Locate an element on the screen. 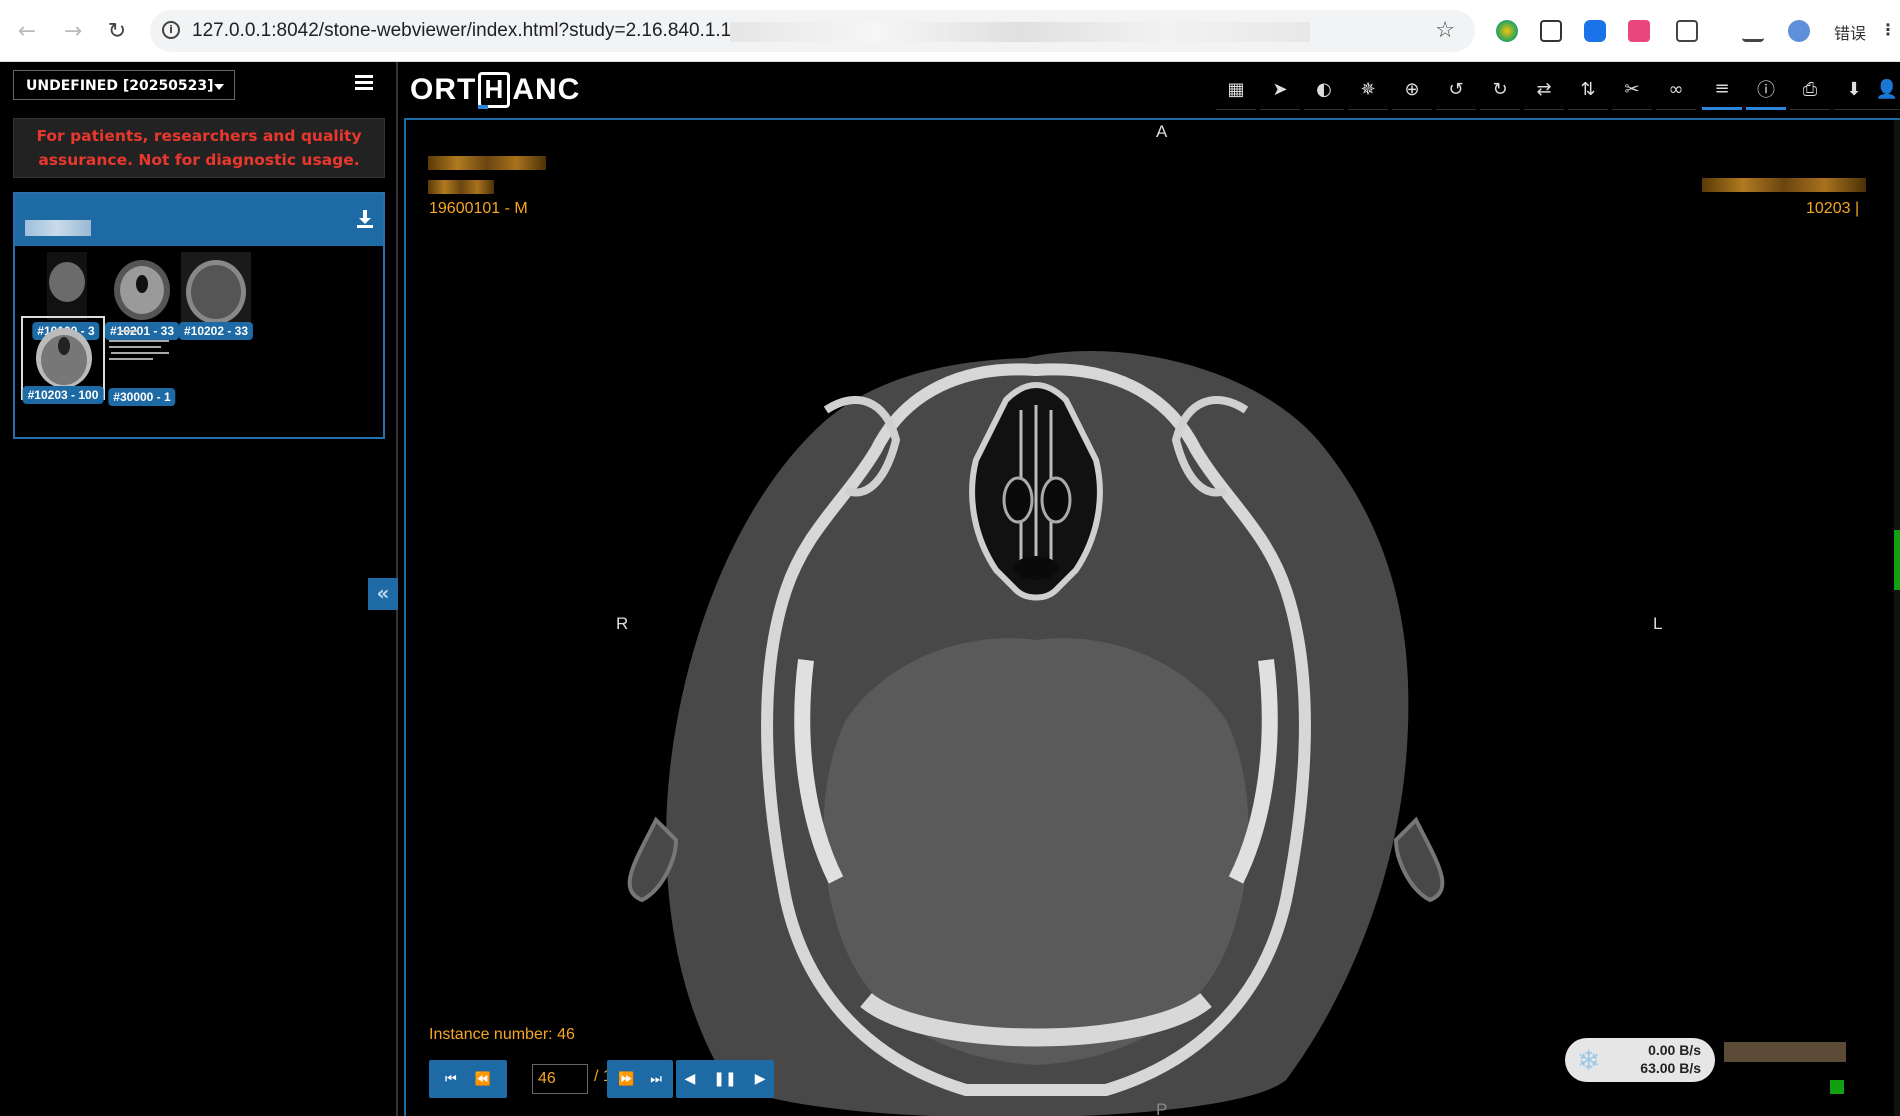  play-forward-icon: ▶ is located at coordinates (760, 1079).